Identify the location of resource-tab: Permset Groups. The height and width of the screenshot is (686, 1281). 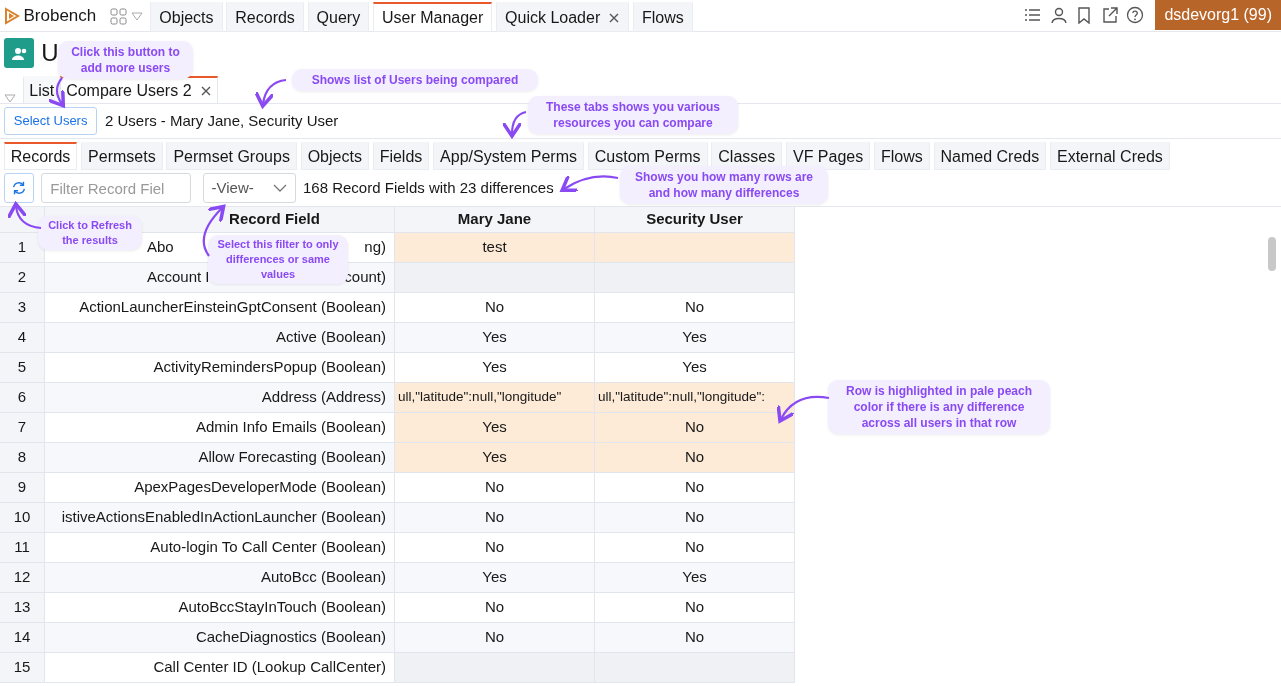
(231, 156).